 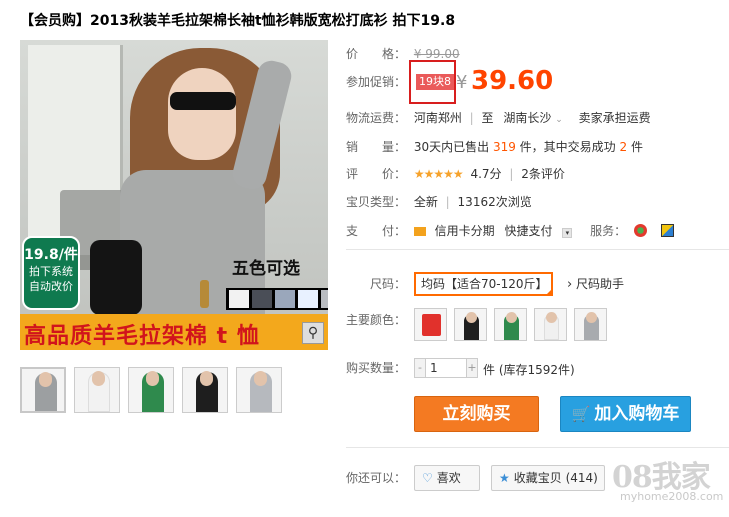 I want to click on add-to-cart-button: 🛒 加入购物车, so click(x=625, y=414).